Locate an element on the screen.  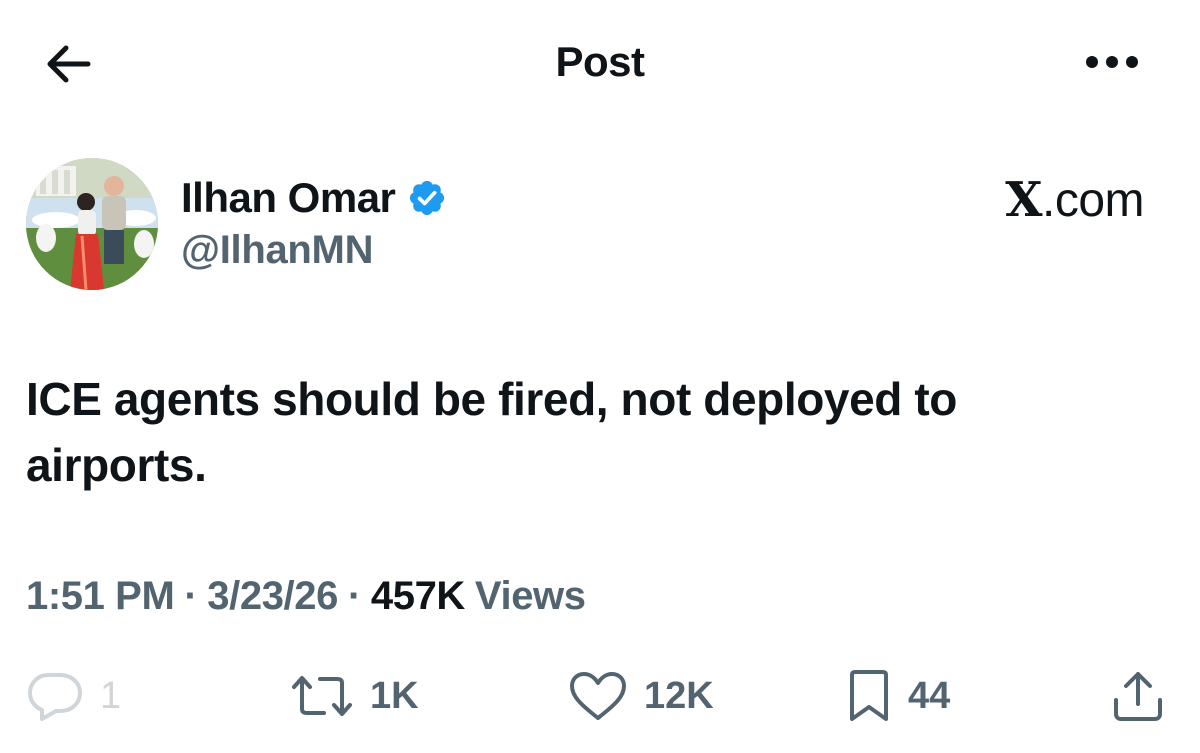
x-com-watermark: X.com is located at coordinates (1074, 200).